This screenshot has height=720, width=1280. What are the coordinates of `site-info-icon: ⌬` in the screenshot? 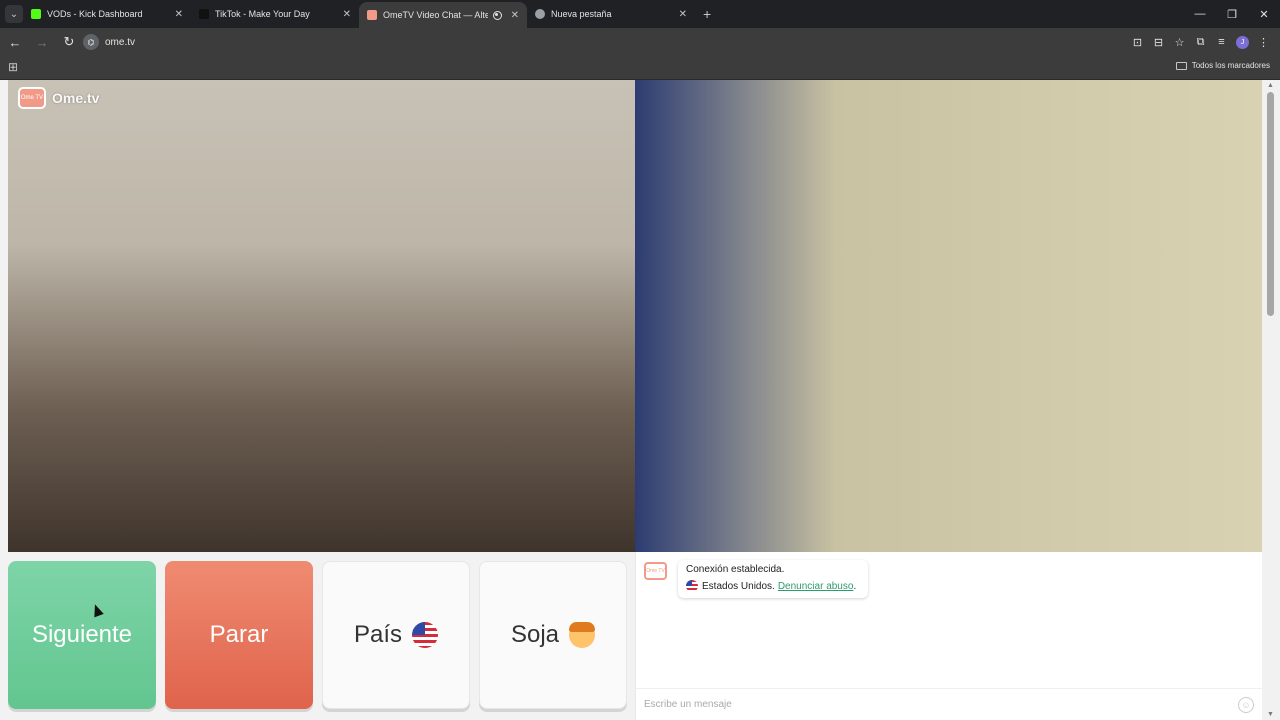 It's located at (91, 42).